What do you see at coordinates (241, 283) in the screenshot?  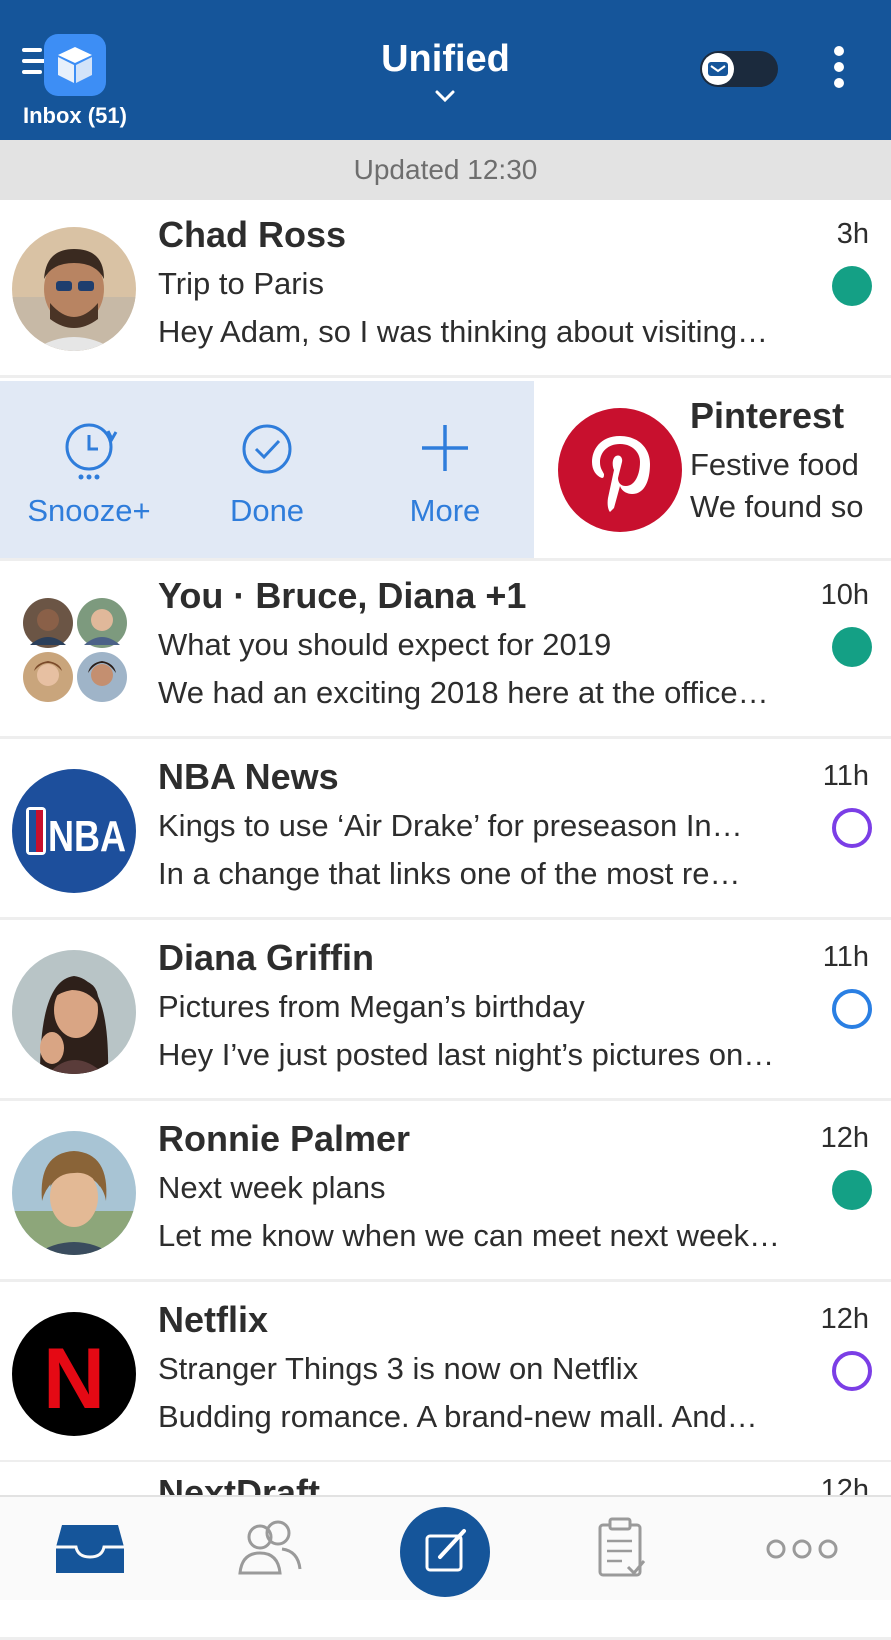 I see `email-subject: Trip to Paris` at bounding box center [241, 283].